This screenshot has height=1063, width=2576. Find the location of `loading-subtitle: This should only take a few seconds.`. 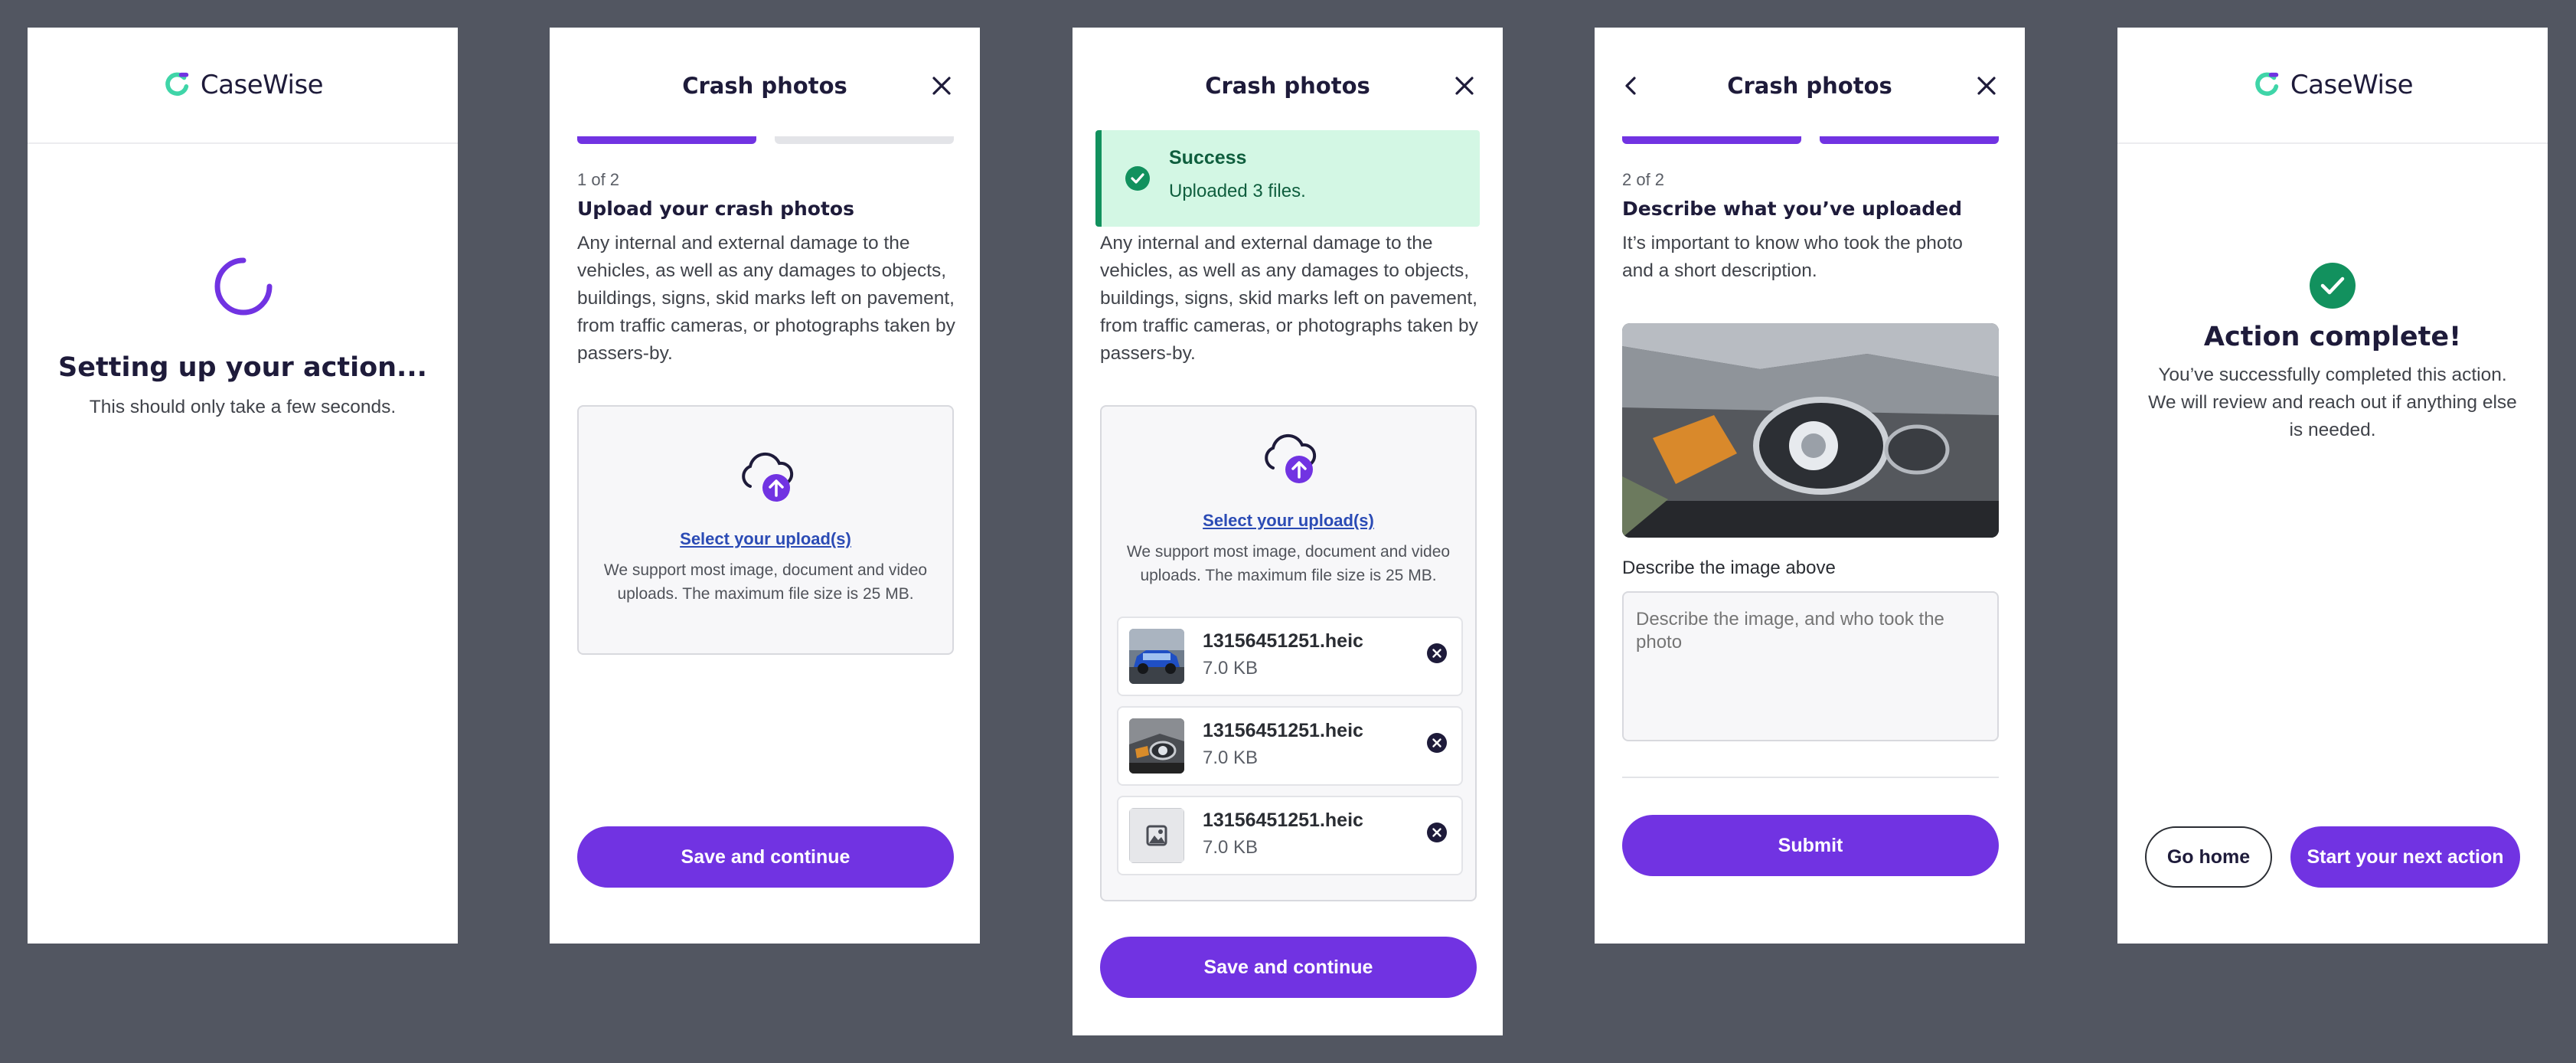

loading-subtitle: This should only take a few seconds. is located at coordinates (243, 407).